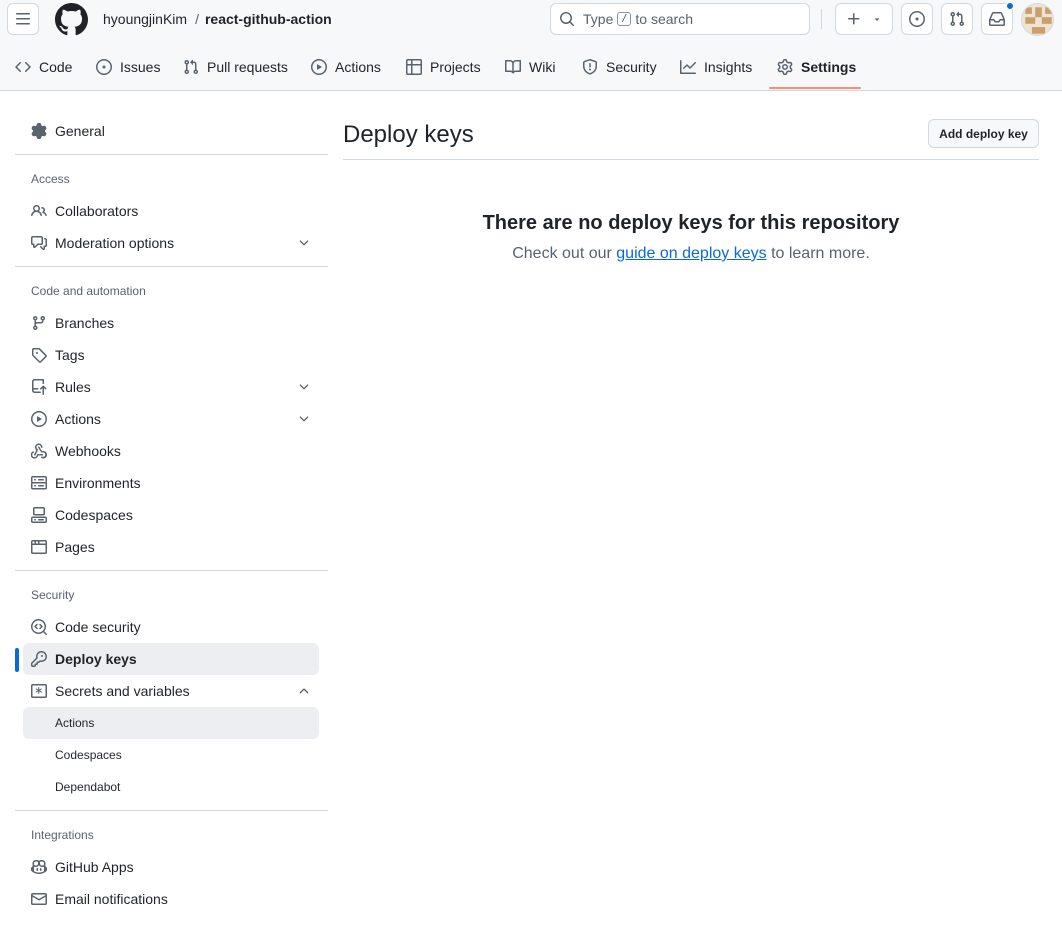 Image resolution: width=1062 pixels, height=928 pixels. What do you see at coordinates (97, 211) in the screenshot?
I see `sidebar-item-label: Collaborators` at bounding box center [97, 211].